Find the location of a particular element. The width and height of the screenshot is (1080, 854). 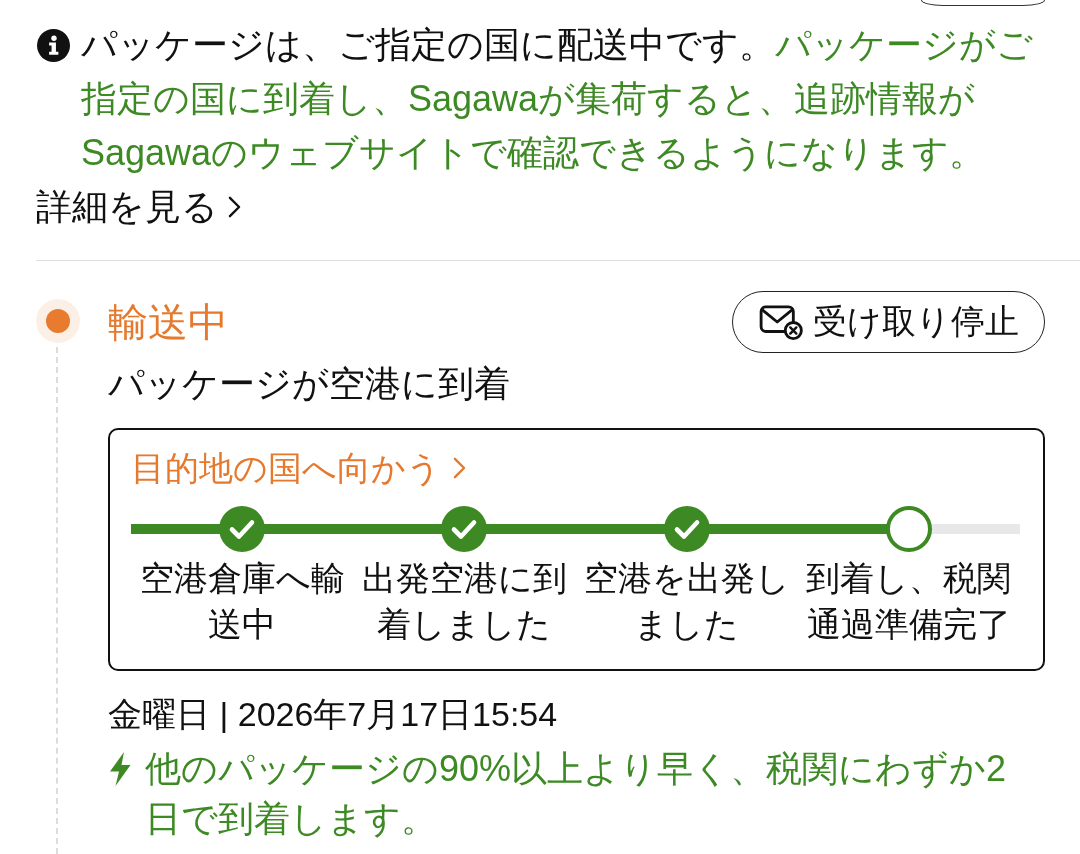

status-summary: パッケージが空港に到着 is located at coordinates (309, 384).